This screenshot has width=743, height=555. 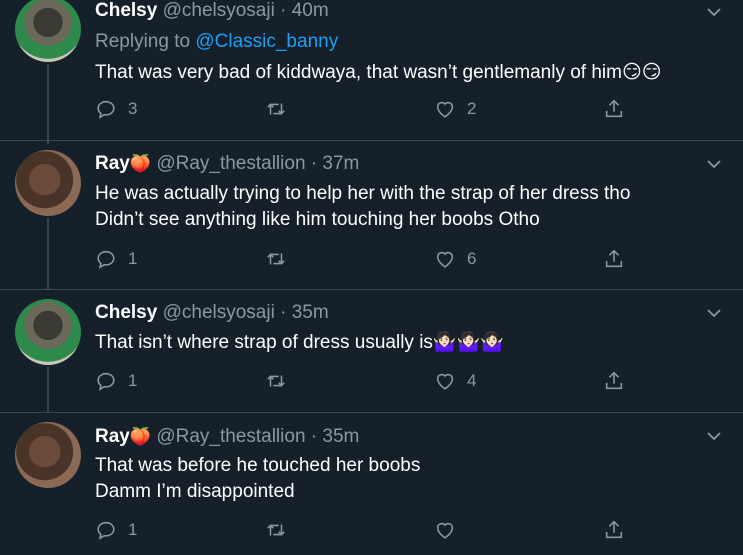 I want to click on like-button: 2, so click(x=455, y=109).